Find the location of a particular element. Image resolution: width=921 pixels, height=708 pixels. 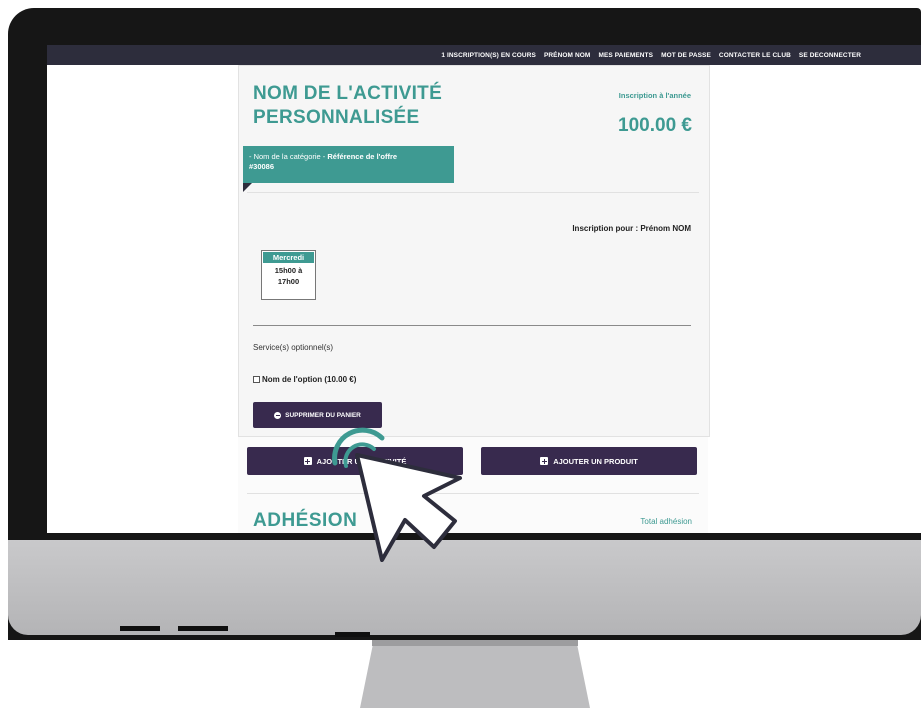

offer-reference: Référence de l'offre is located at coordinates (362, 156).